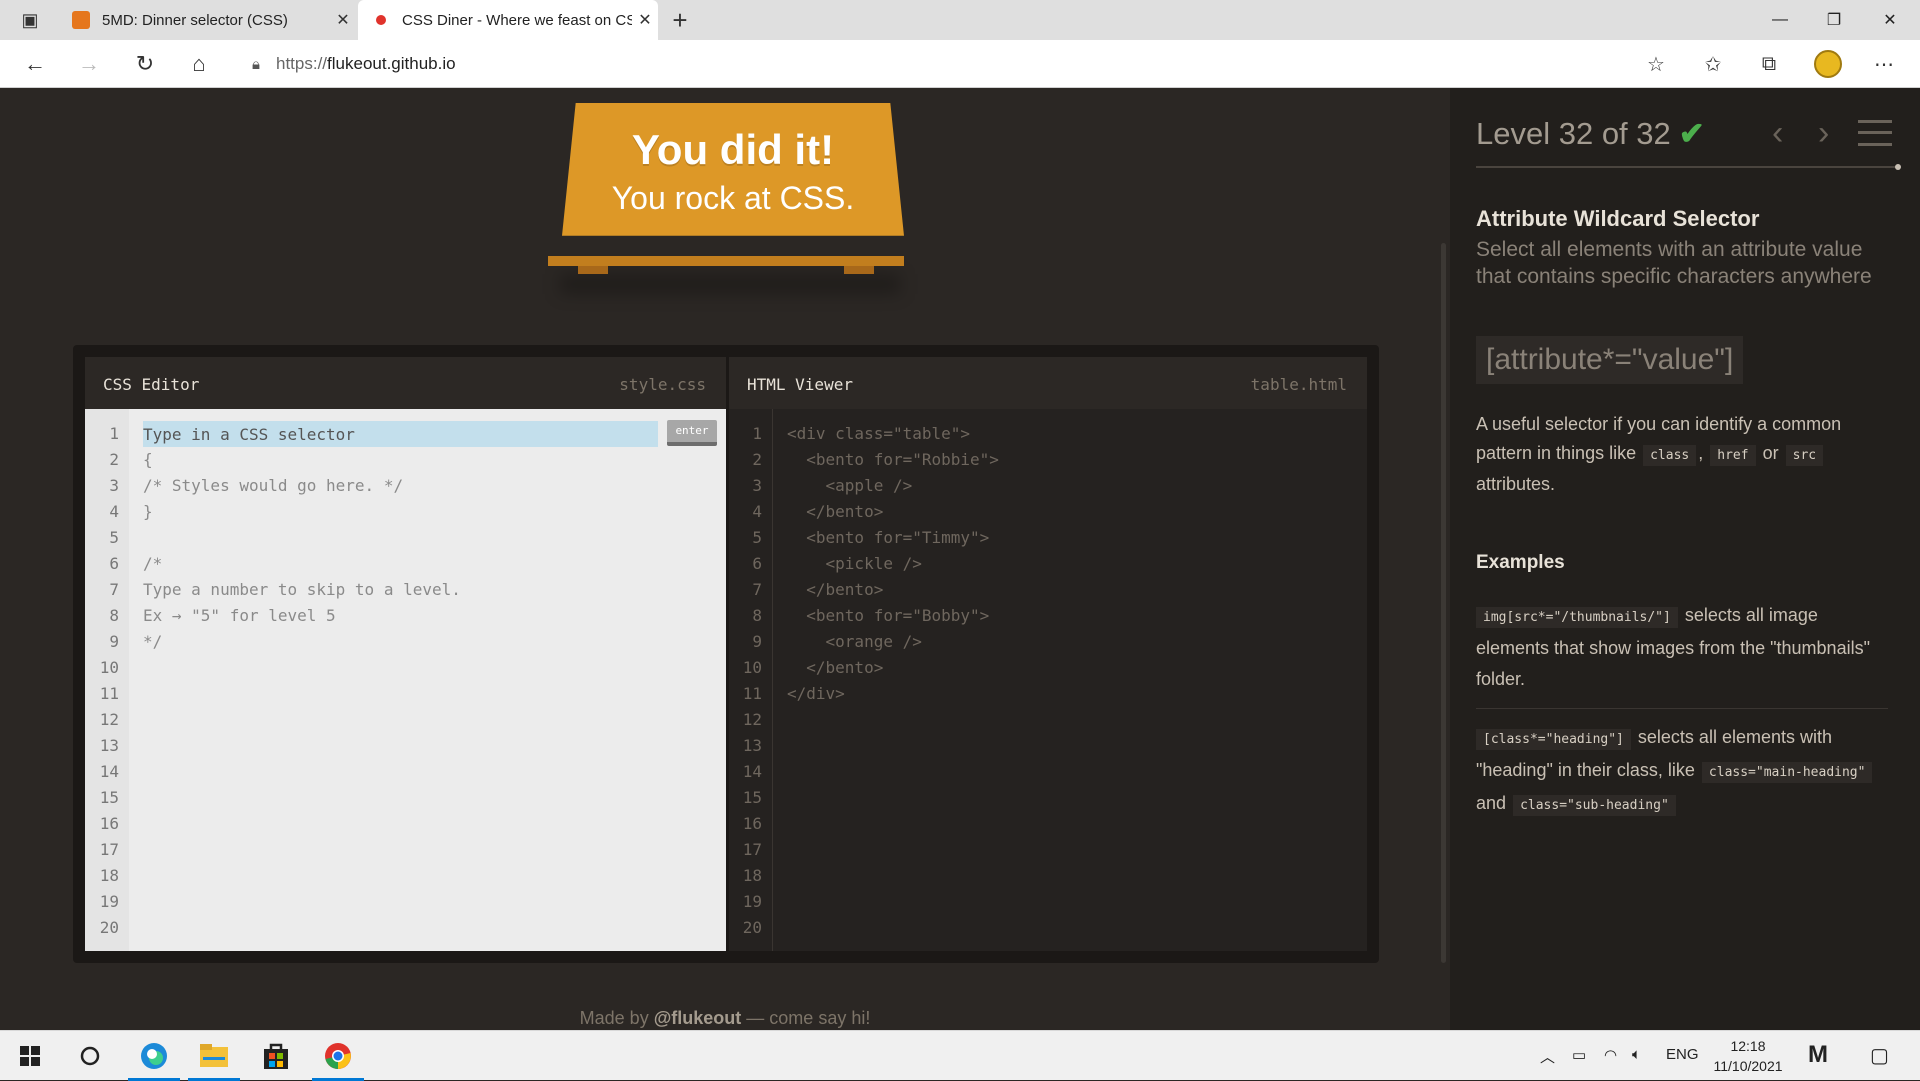 This screenshot has width=1920, height=1081. Describe the element at coordinates (1713, 64) in the screenshot. I see `favorites-icon: ✩` at that location.